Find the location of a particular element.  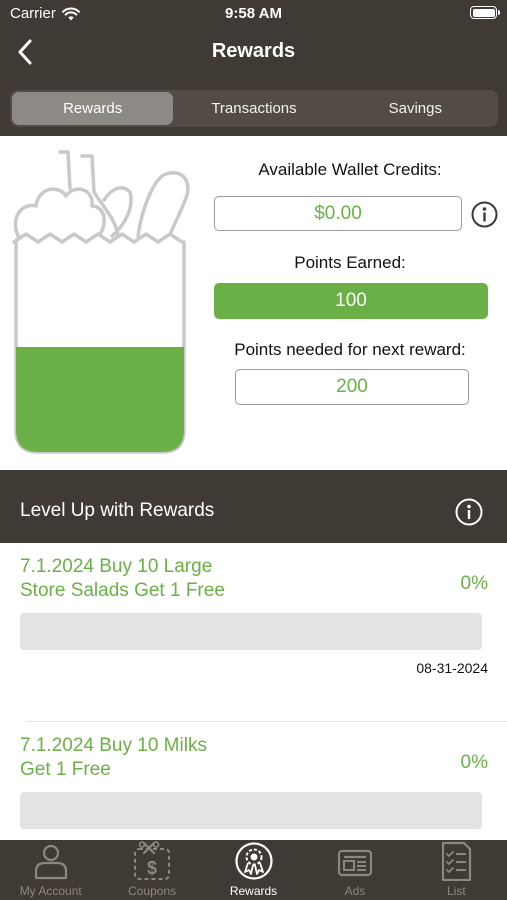

reward-name: 7.1.2024 Buy 10 Milks Get 1 Free is located at coordinates (185, 758).